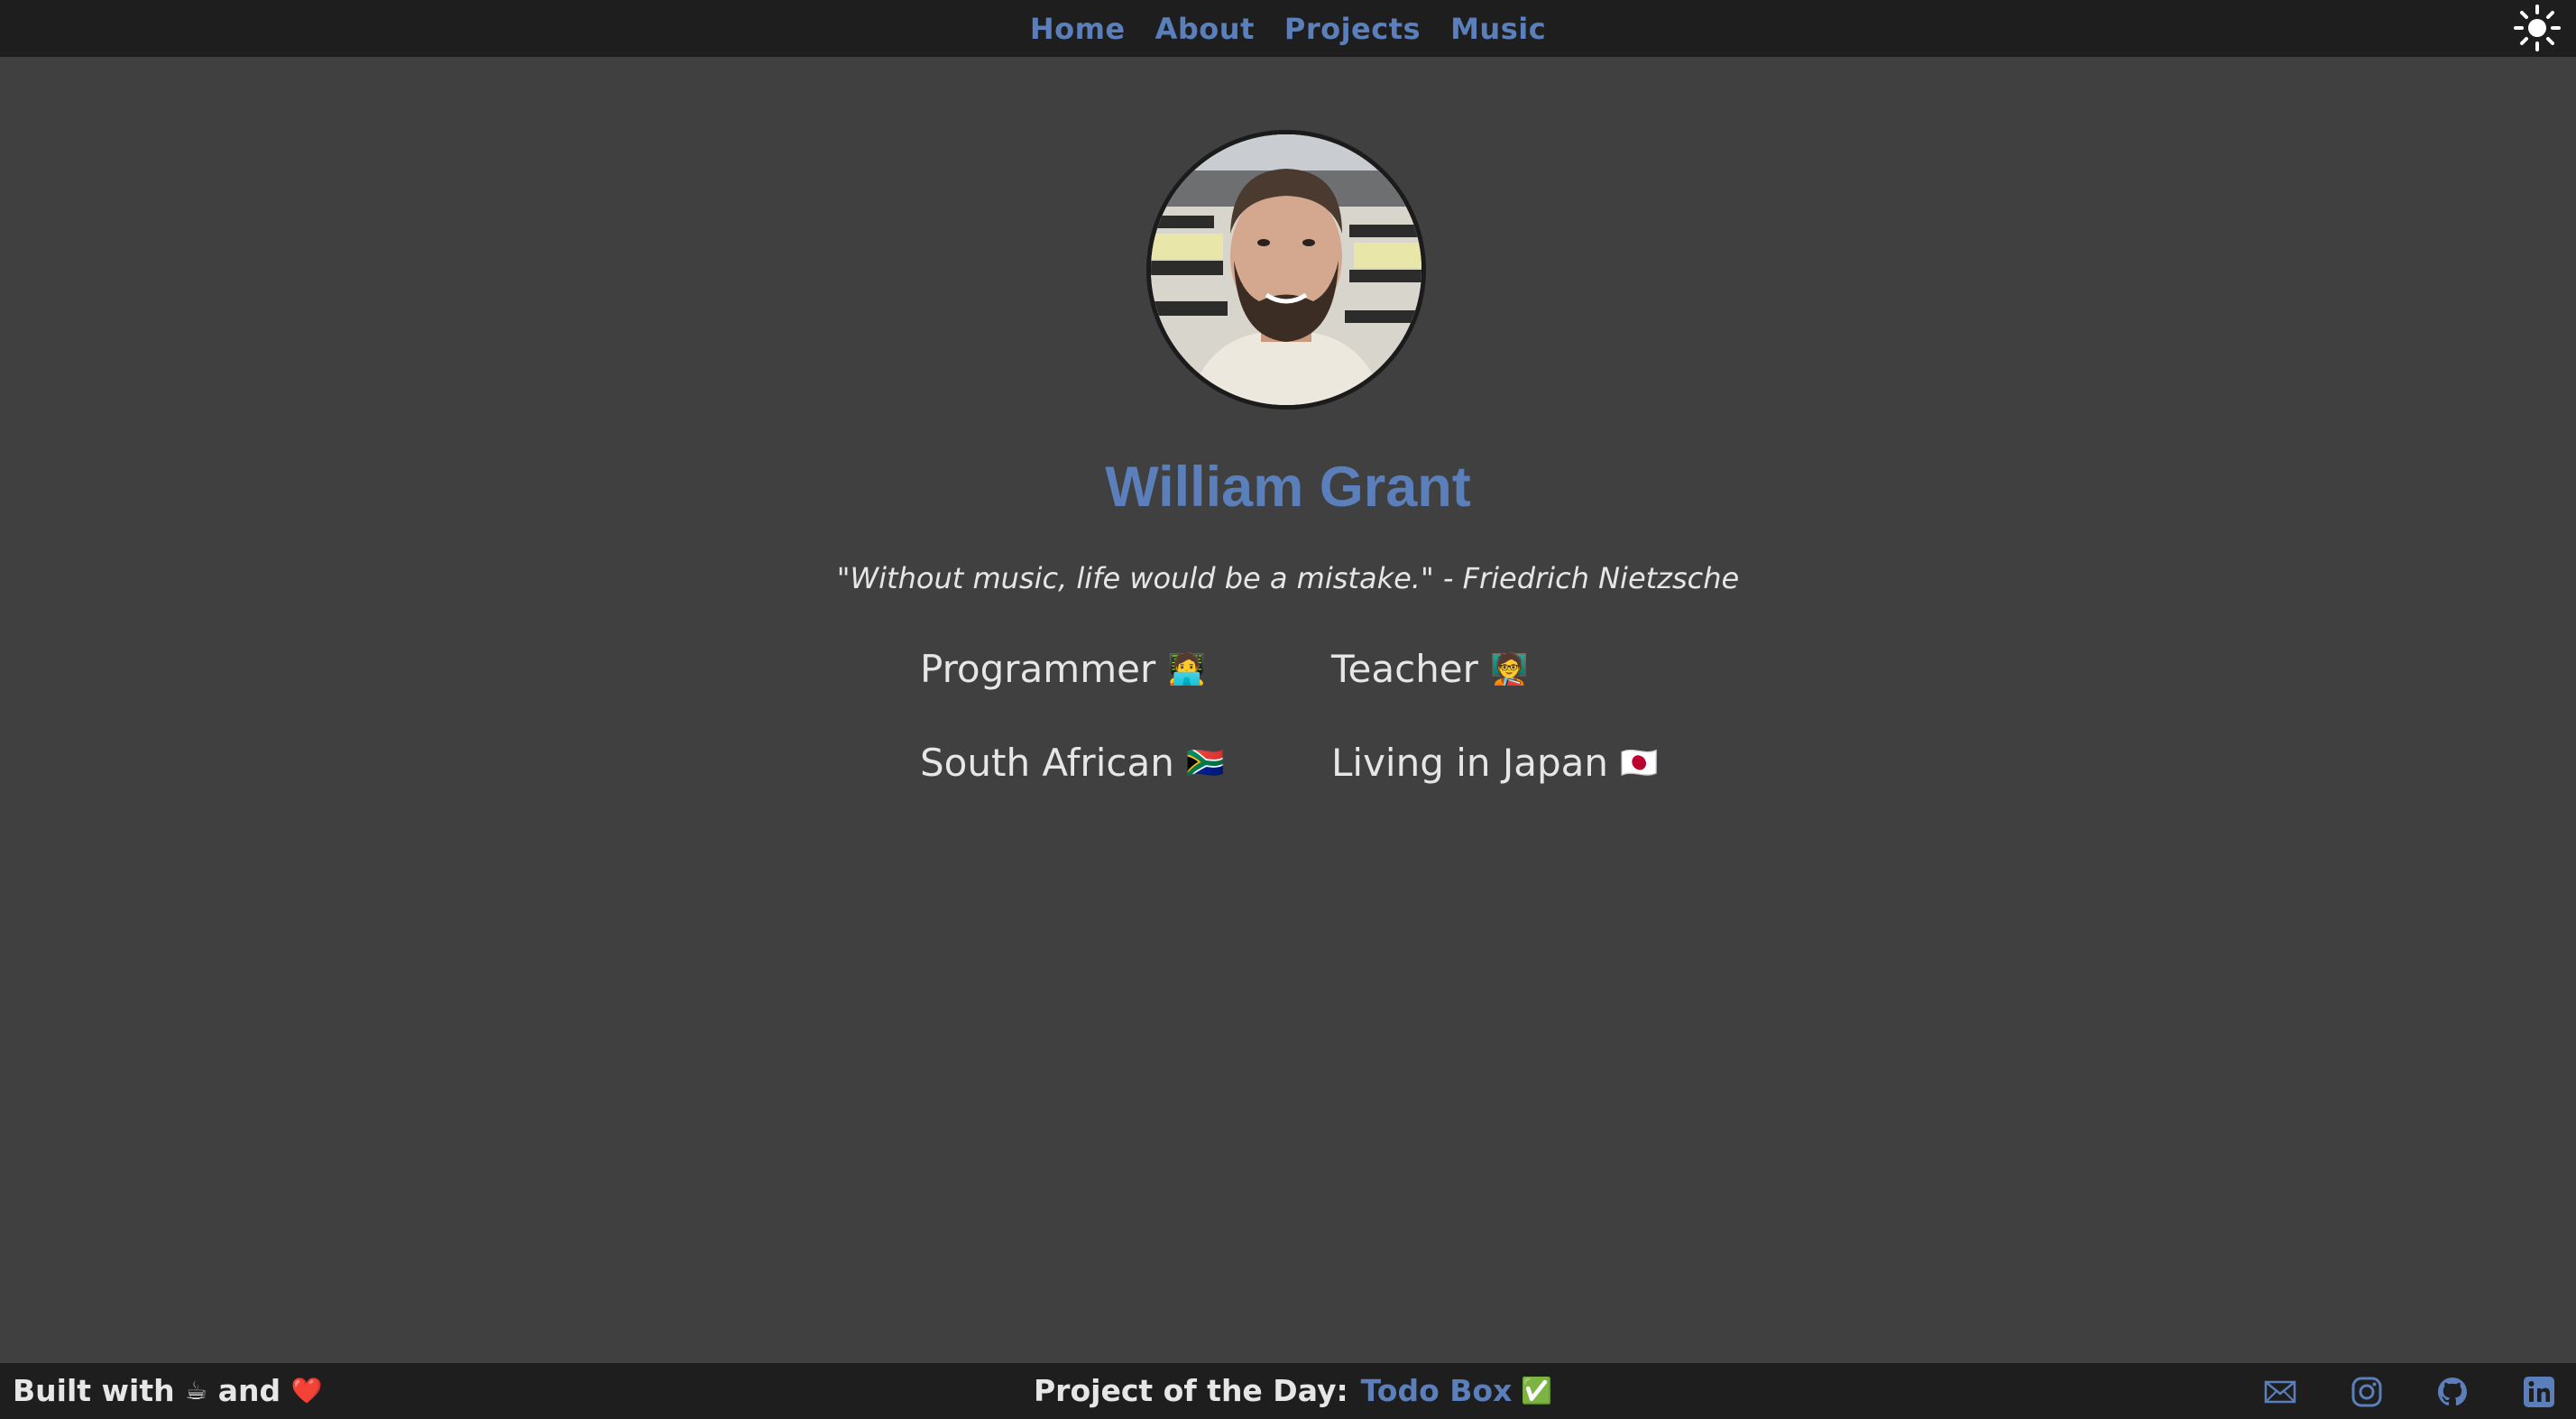 Image resolution: width=2576 pixels, height=1419 pixels. Describe the element at coordinates (1498, 29) in the screenshot. I see `nav-music-link: Music` at that location.